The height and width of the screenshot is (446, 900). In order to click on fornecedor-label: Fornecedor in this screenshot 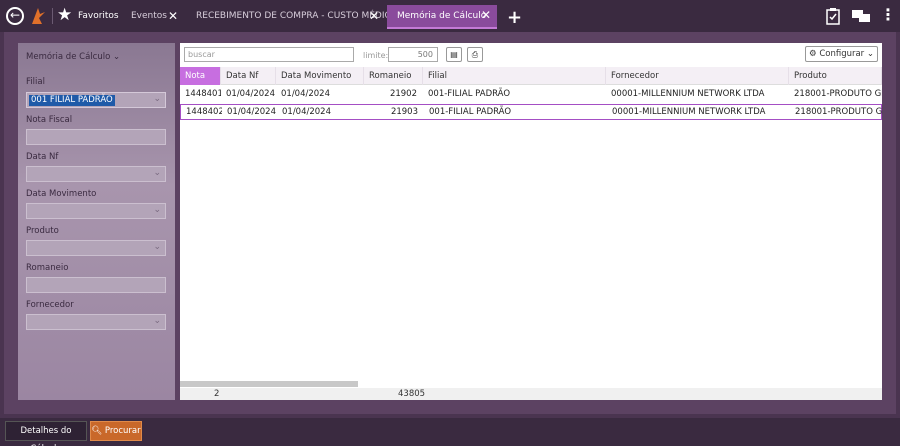, I will do `click(50, 305)`.